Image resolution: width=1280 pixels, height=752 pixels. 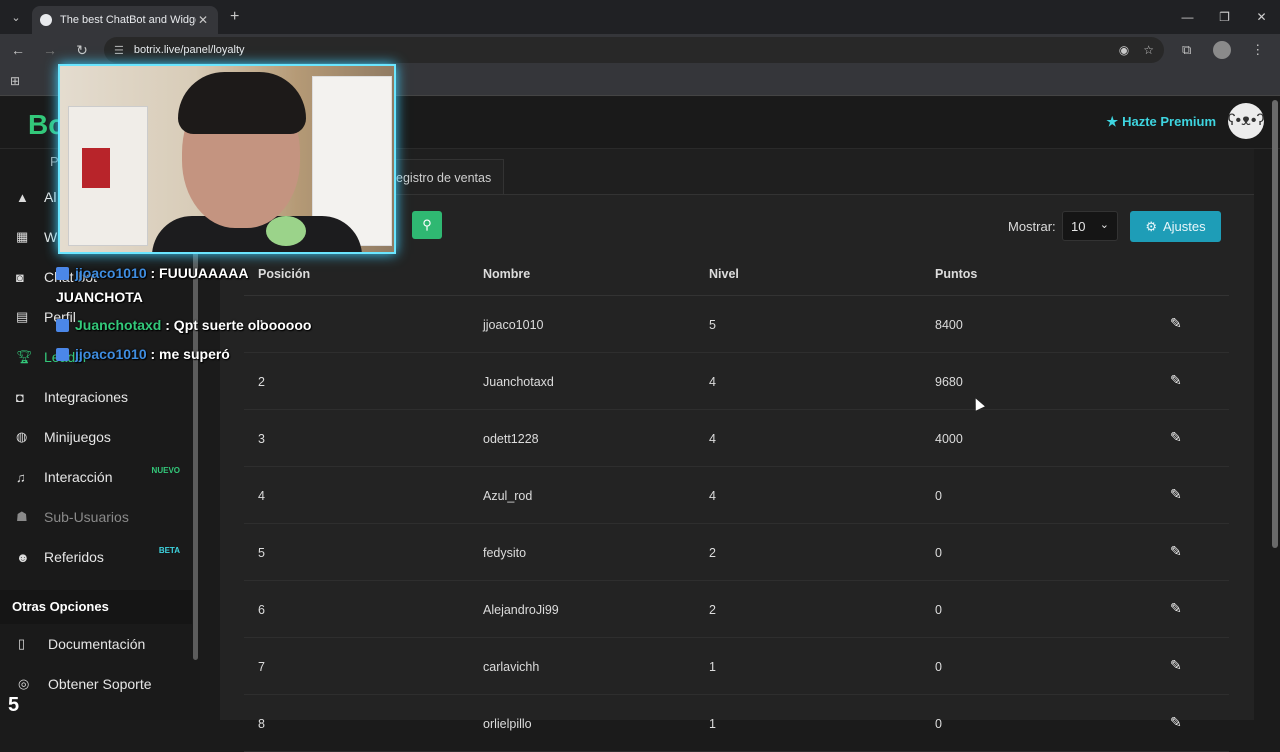 What do you see at coordinates (238, 325) in the screenshot?
I see `chat-text: : Qpt suerte oloooooo` at bounding box center [238, 325].